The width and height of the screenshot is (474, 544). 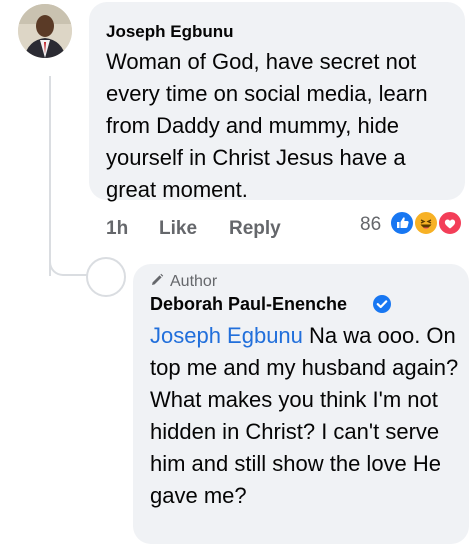 I want to click on comment-timestamp: 1h, so click(x=117, y=229).